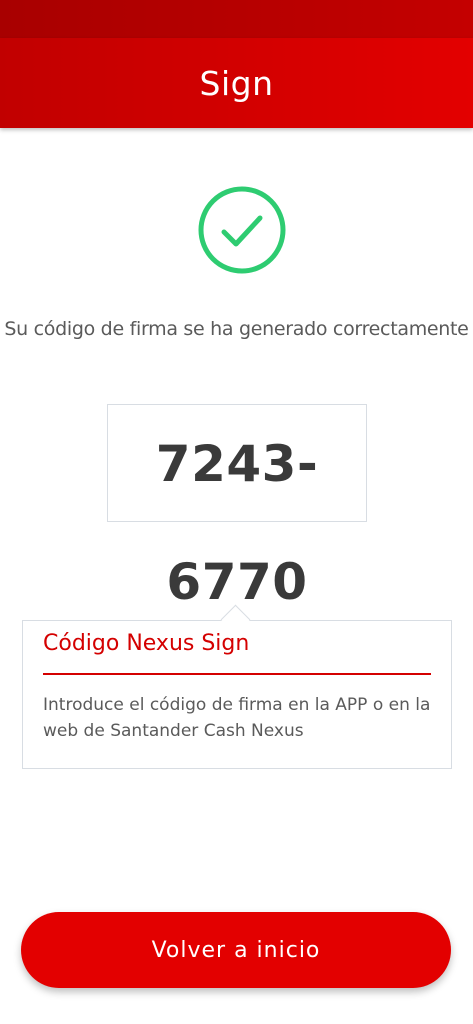 The width and height of the screenshot is (473, 1024). What do you see at coordinates (236, 19) in the screenshot?
I see `status-bar` at bounding box center [236, 19].